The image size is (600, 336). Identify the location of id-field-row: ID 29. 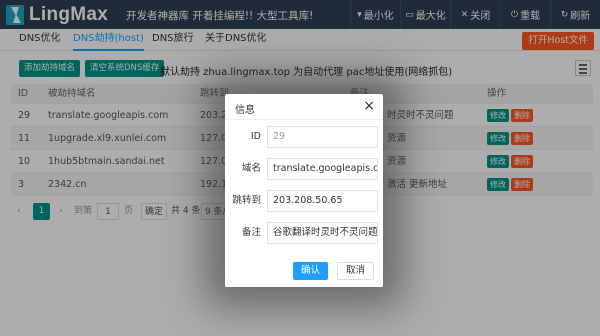
(304, 137).